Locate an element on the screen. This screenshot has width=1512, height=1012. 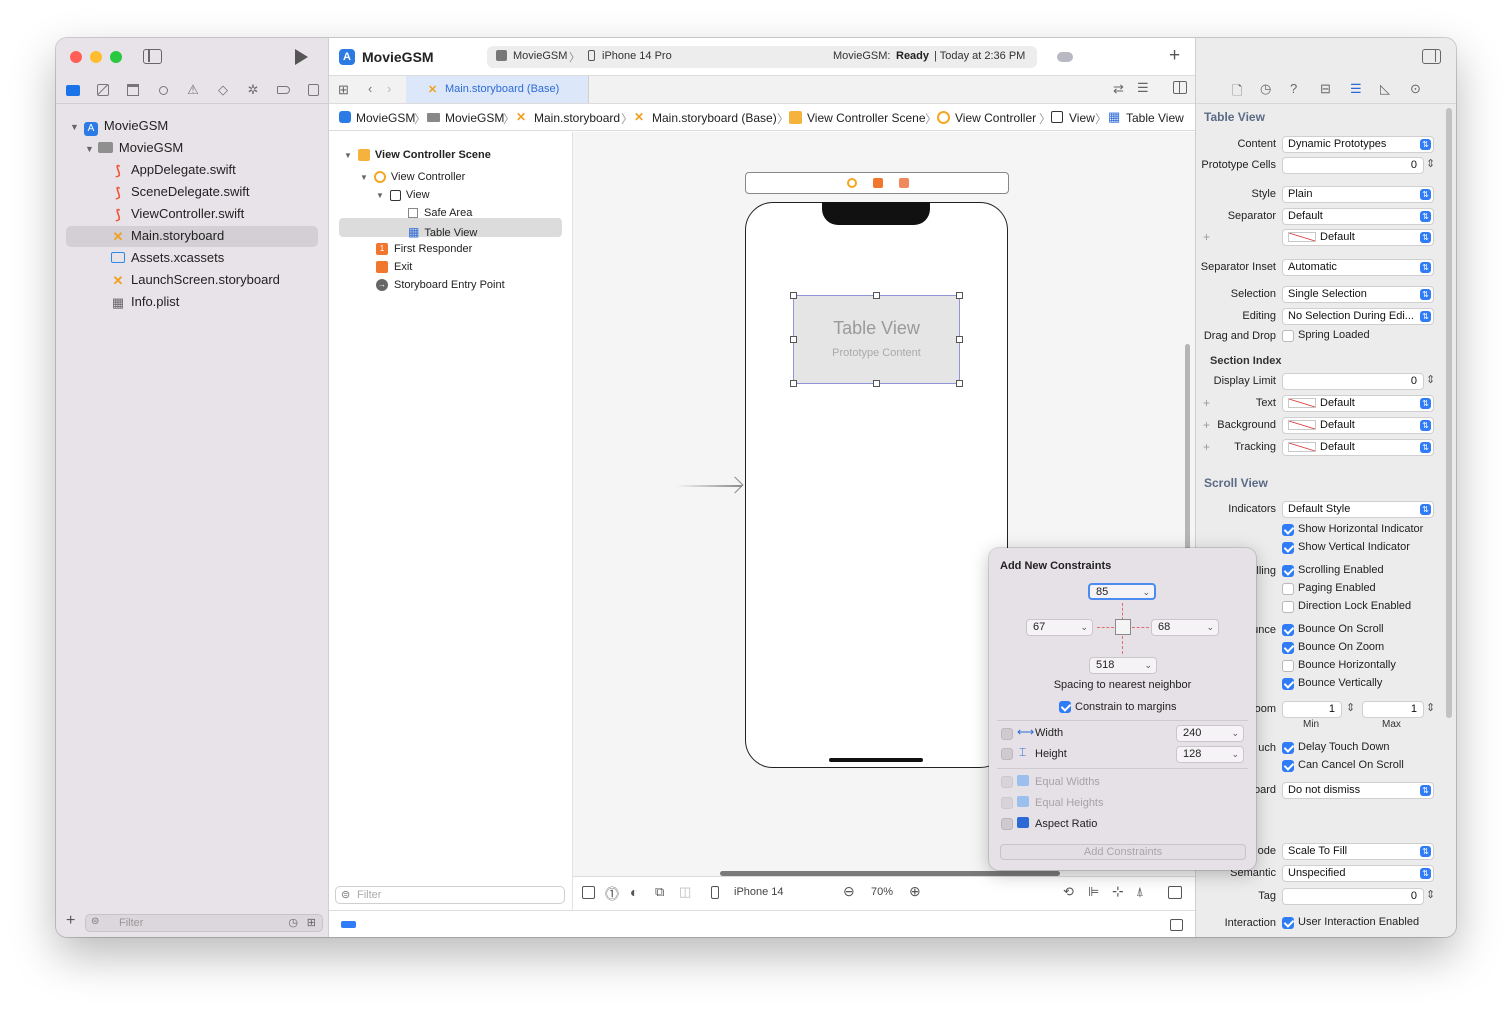
tree-item-group: ▼ MovieGSM is located at coordinates (134, 148).